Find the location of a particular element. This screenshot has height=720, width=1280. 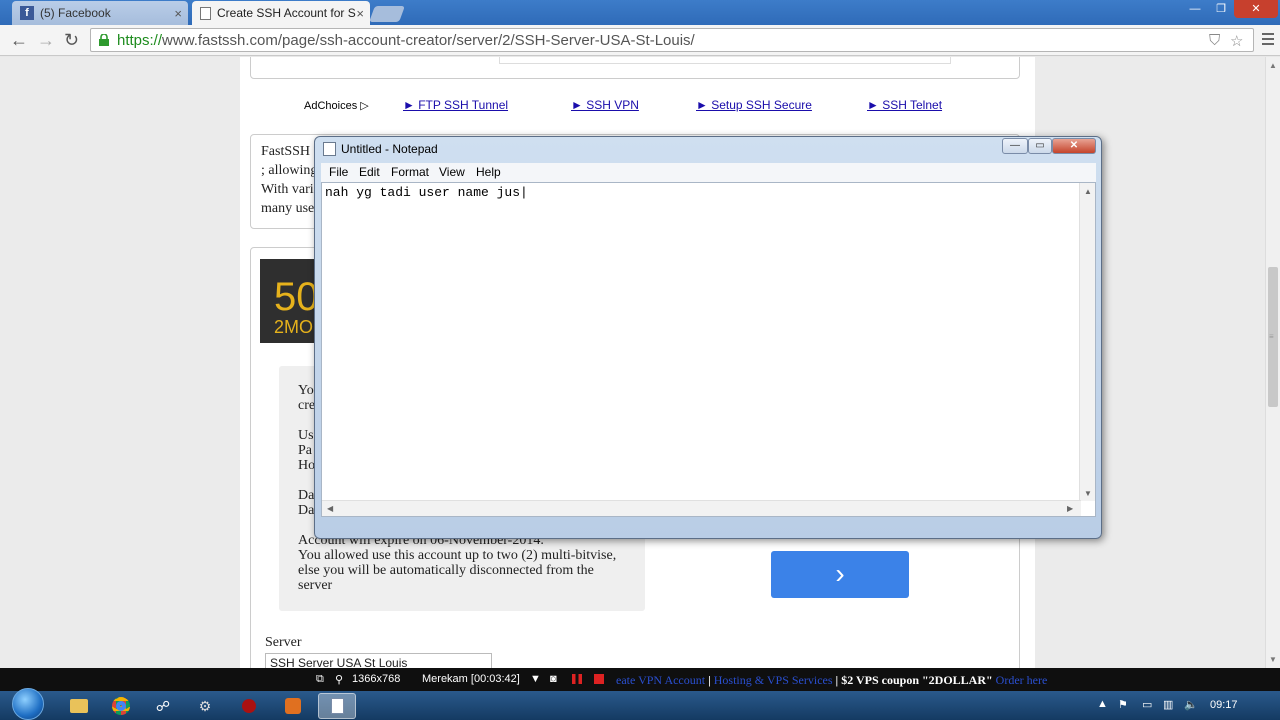

page-icon is located at coordinates (205, 13).